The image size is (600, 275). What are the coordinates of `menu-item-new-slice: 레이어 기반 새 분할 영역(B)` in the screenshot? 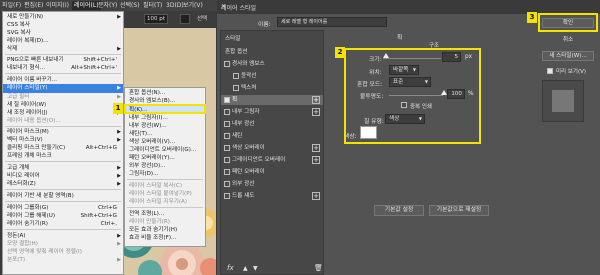 It's located at (63, 196).